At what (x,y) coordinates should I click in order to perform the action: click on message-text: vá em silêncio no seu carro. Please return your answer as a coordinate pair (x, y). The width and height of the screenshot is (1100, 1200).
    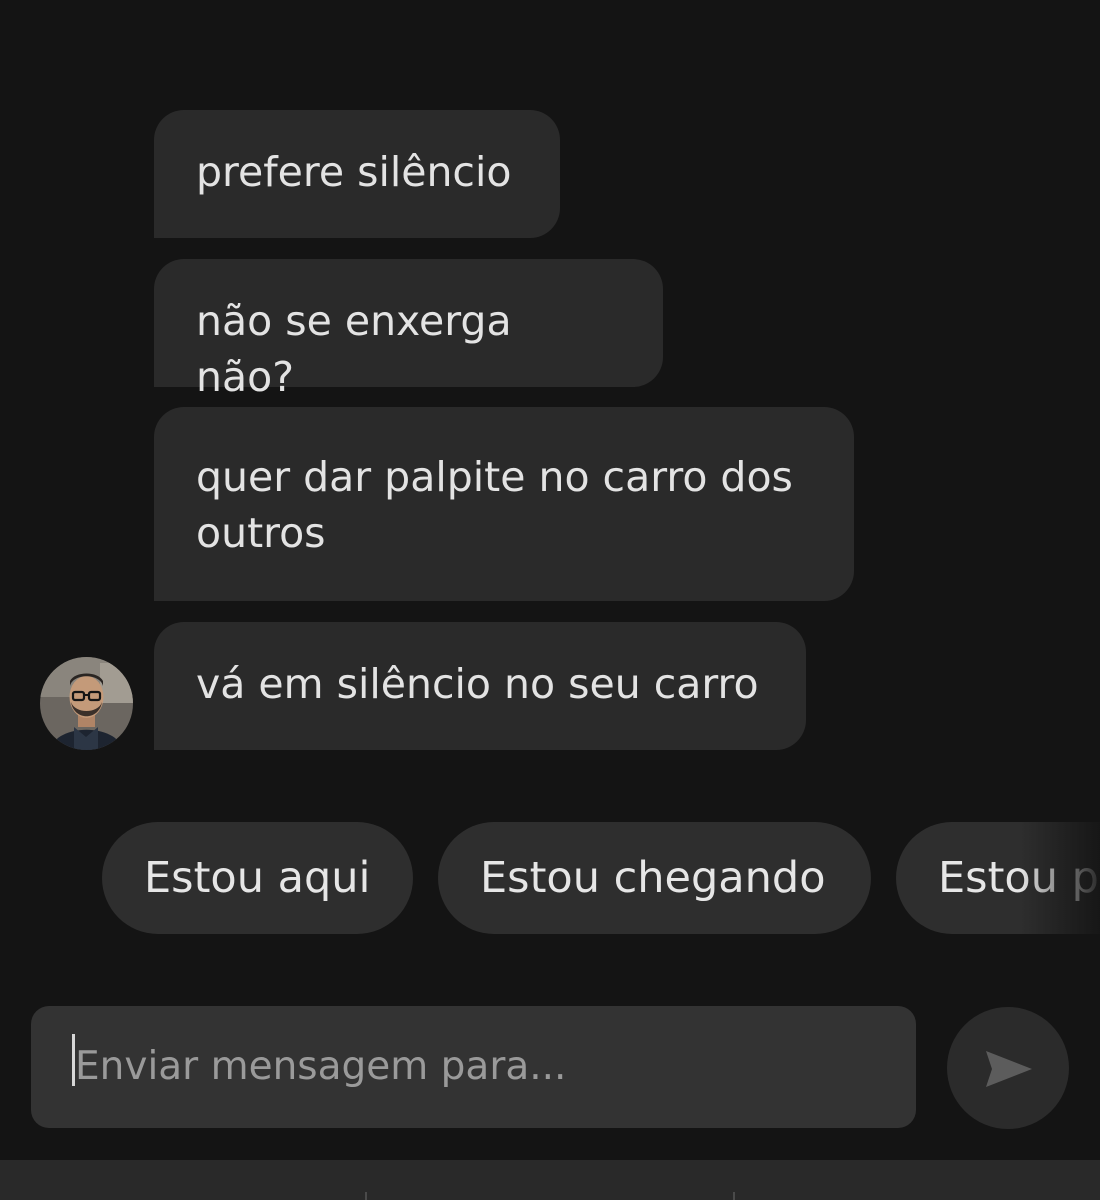
    Looking at the image, I should click on (477, 684).